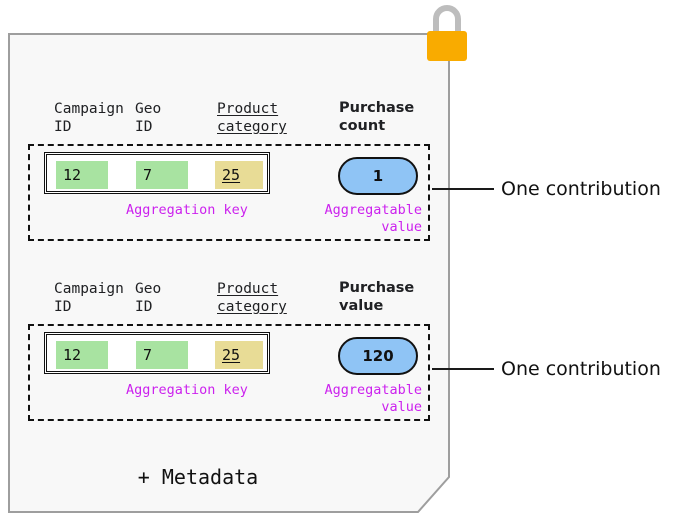 This screenshot has height=524, width=700. What do you see at coordinates (378, 176) in the screenshot?
I see `aggregatable-value-oval: 1` at bounding box center [378, 176].